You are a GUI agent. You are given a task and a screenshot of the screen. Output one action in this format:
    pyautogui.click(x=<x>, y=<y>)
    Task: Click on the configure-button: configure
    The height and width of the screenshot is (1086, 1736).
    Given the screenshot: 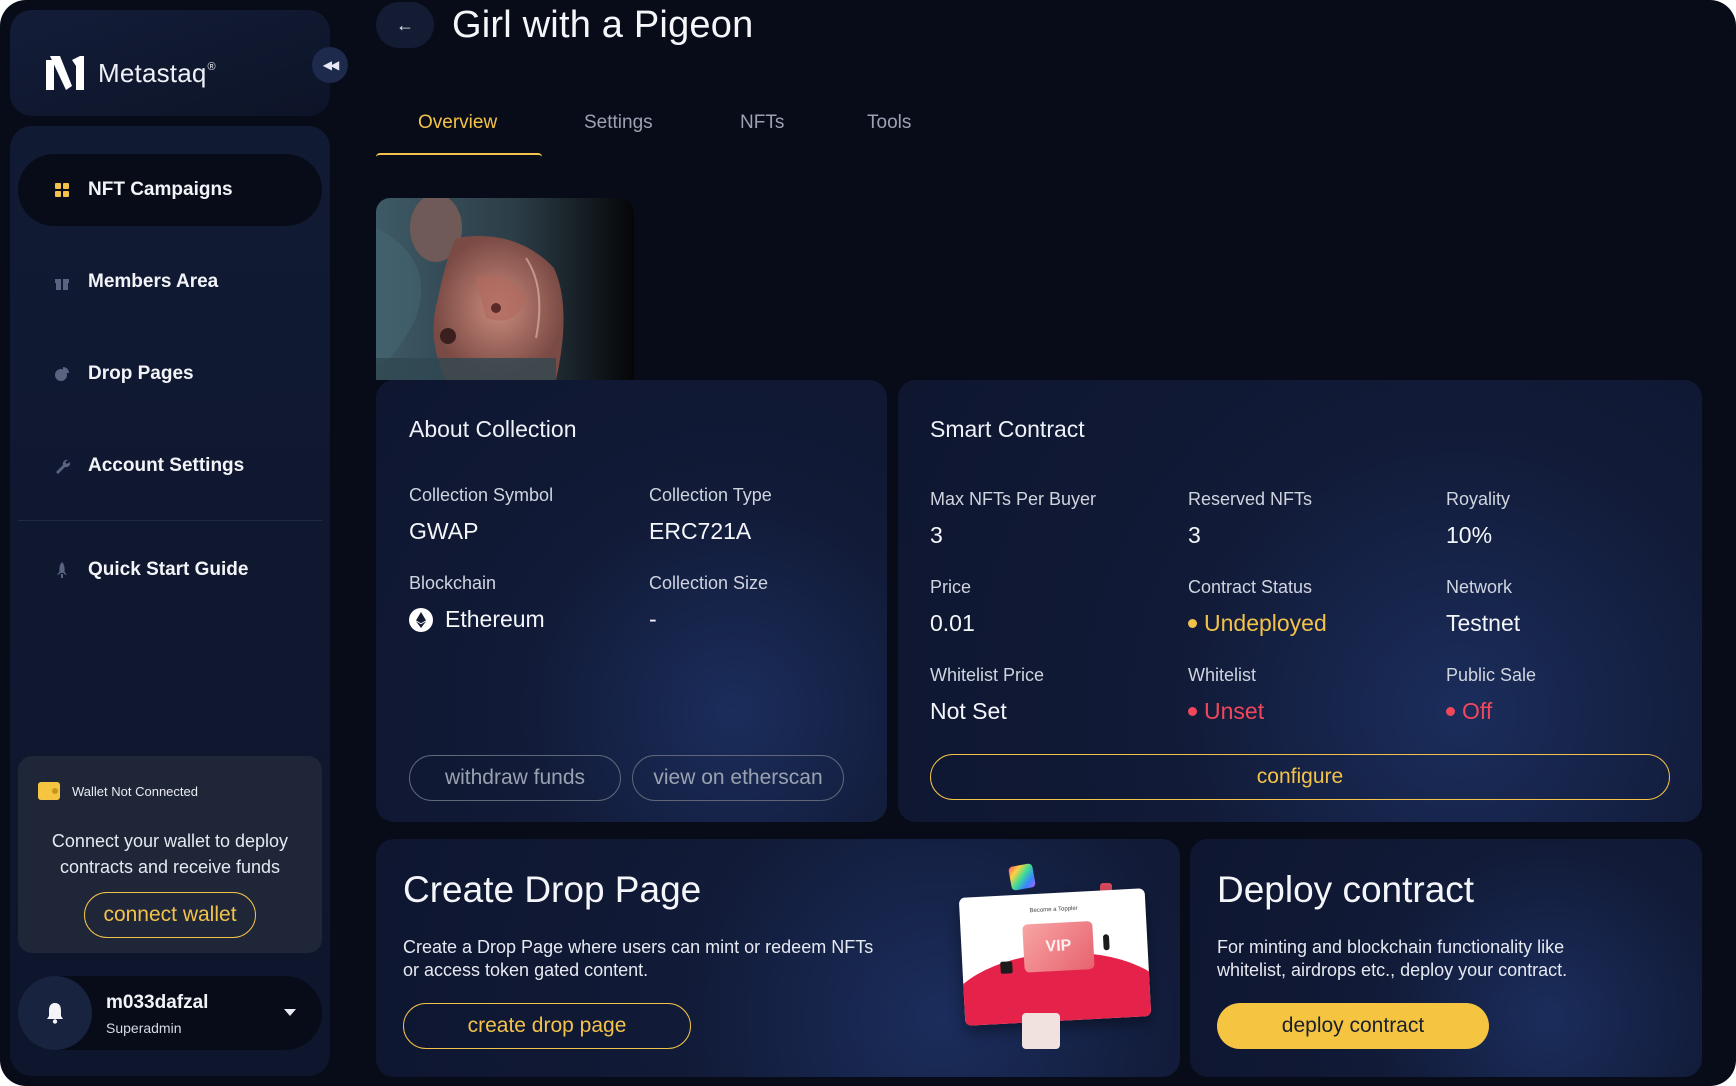 What is the action you would take?
    pyautogui.click(x=1300, y=777)
    